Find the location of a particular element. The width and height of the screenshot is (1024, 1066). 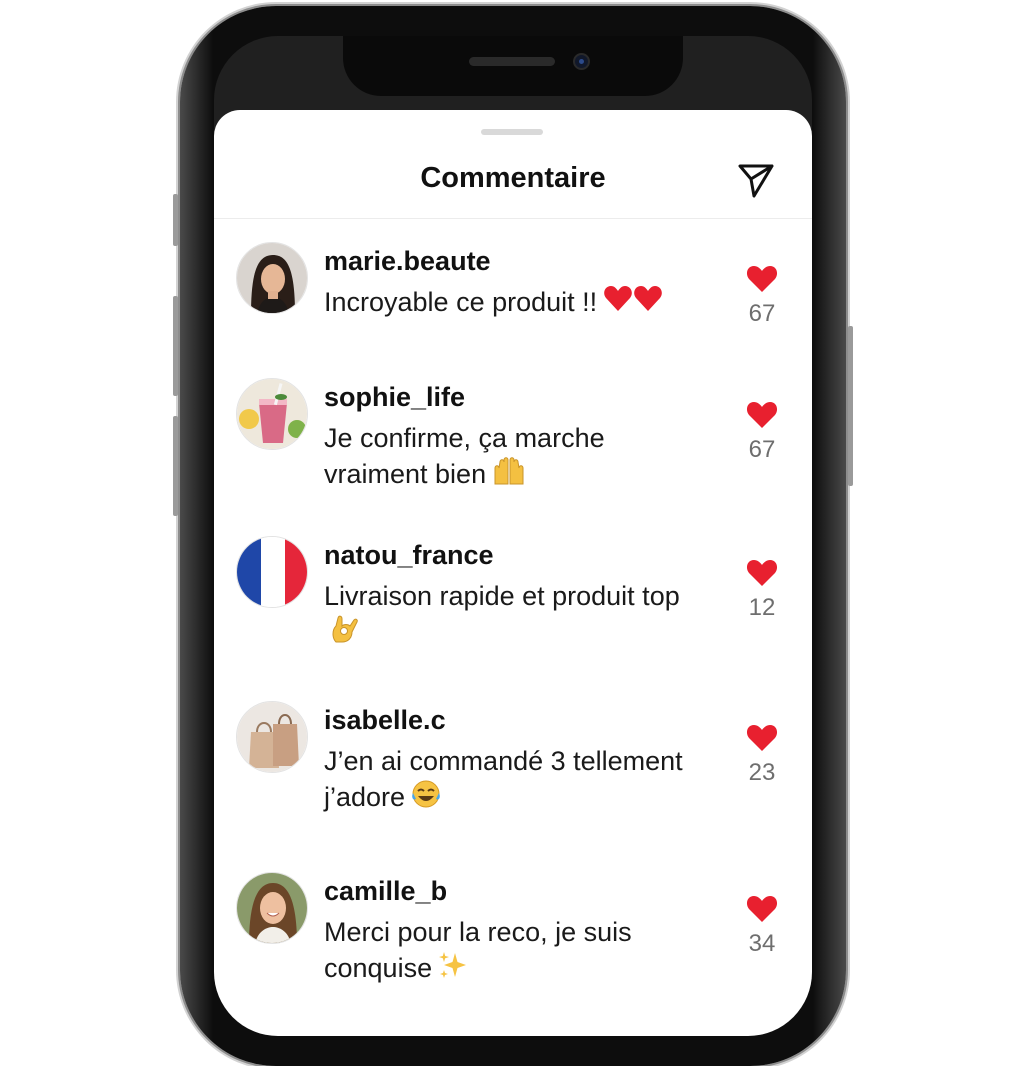

mute-switch is located at coordinates (175, 220).